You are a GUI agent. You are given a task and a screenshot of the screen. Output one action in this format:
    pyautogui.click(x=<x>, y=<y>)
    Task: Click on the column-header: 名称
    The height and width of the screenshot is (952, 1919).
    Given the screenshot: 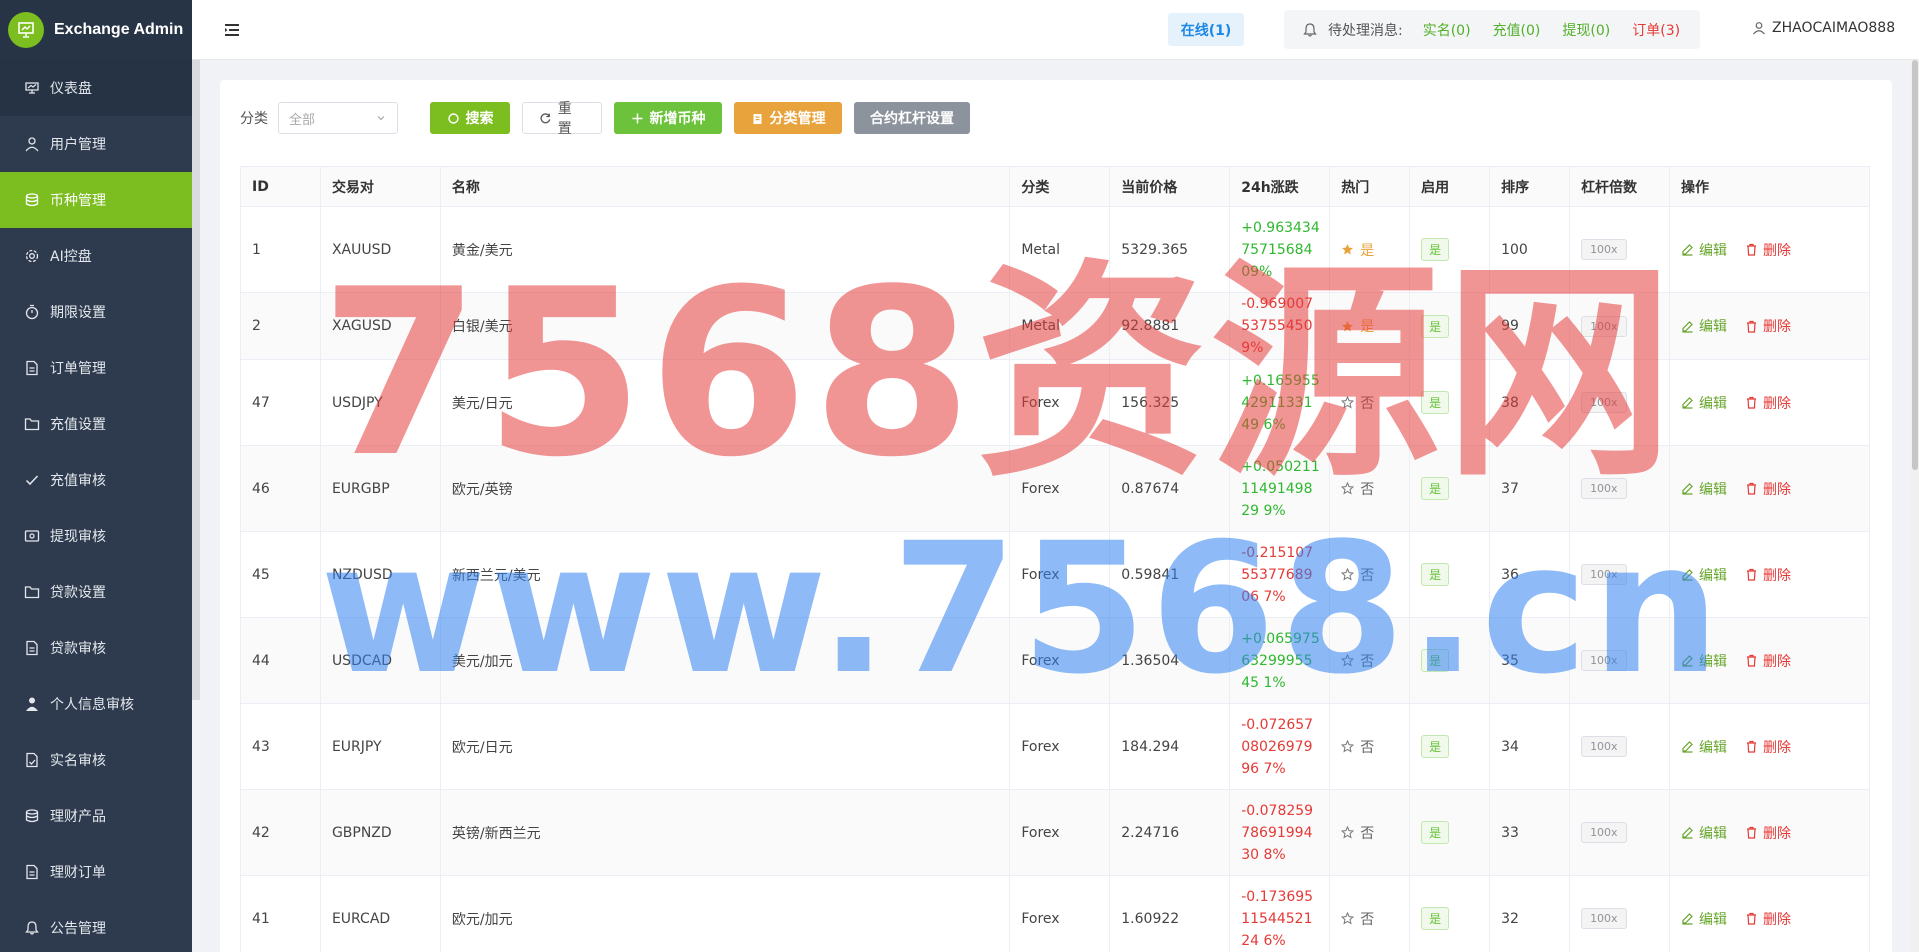 What is the action you would take?
    pyautogui.click(x=725, y=186)
    